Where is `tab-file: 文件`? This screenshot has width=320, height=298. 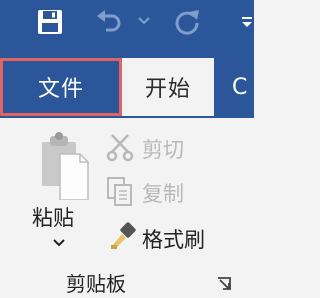
tab-file: 文件 is located at coordinates (61, 87).